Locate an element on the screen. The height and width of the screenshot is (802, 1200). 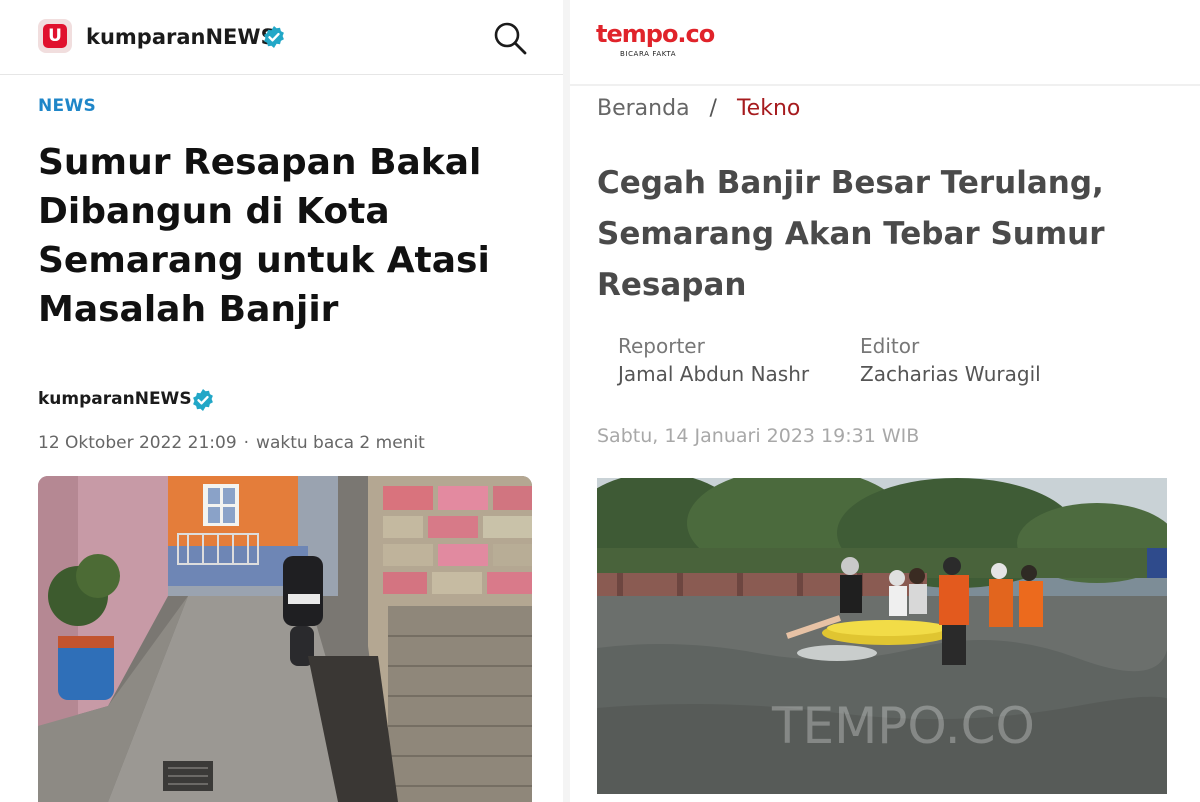
kumparan-header: U kumparanNEWS is located at coordinates (281, 37).